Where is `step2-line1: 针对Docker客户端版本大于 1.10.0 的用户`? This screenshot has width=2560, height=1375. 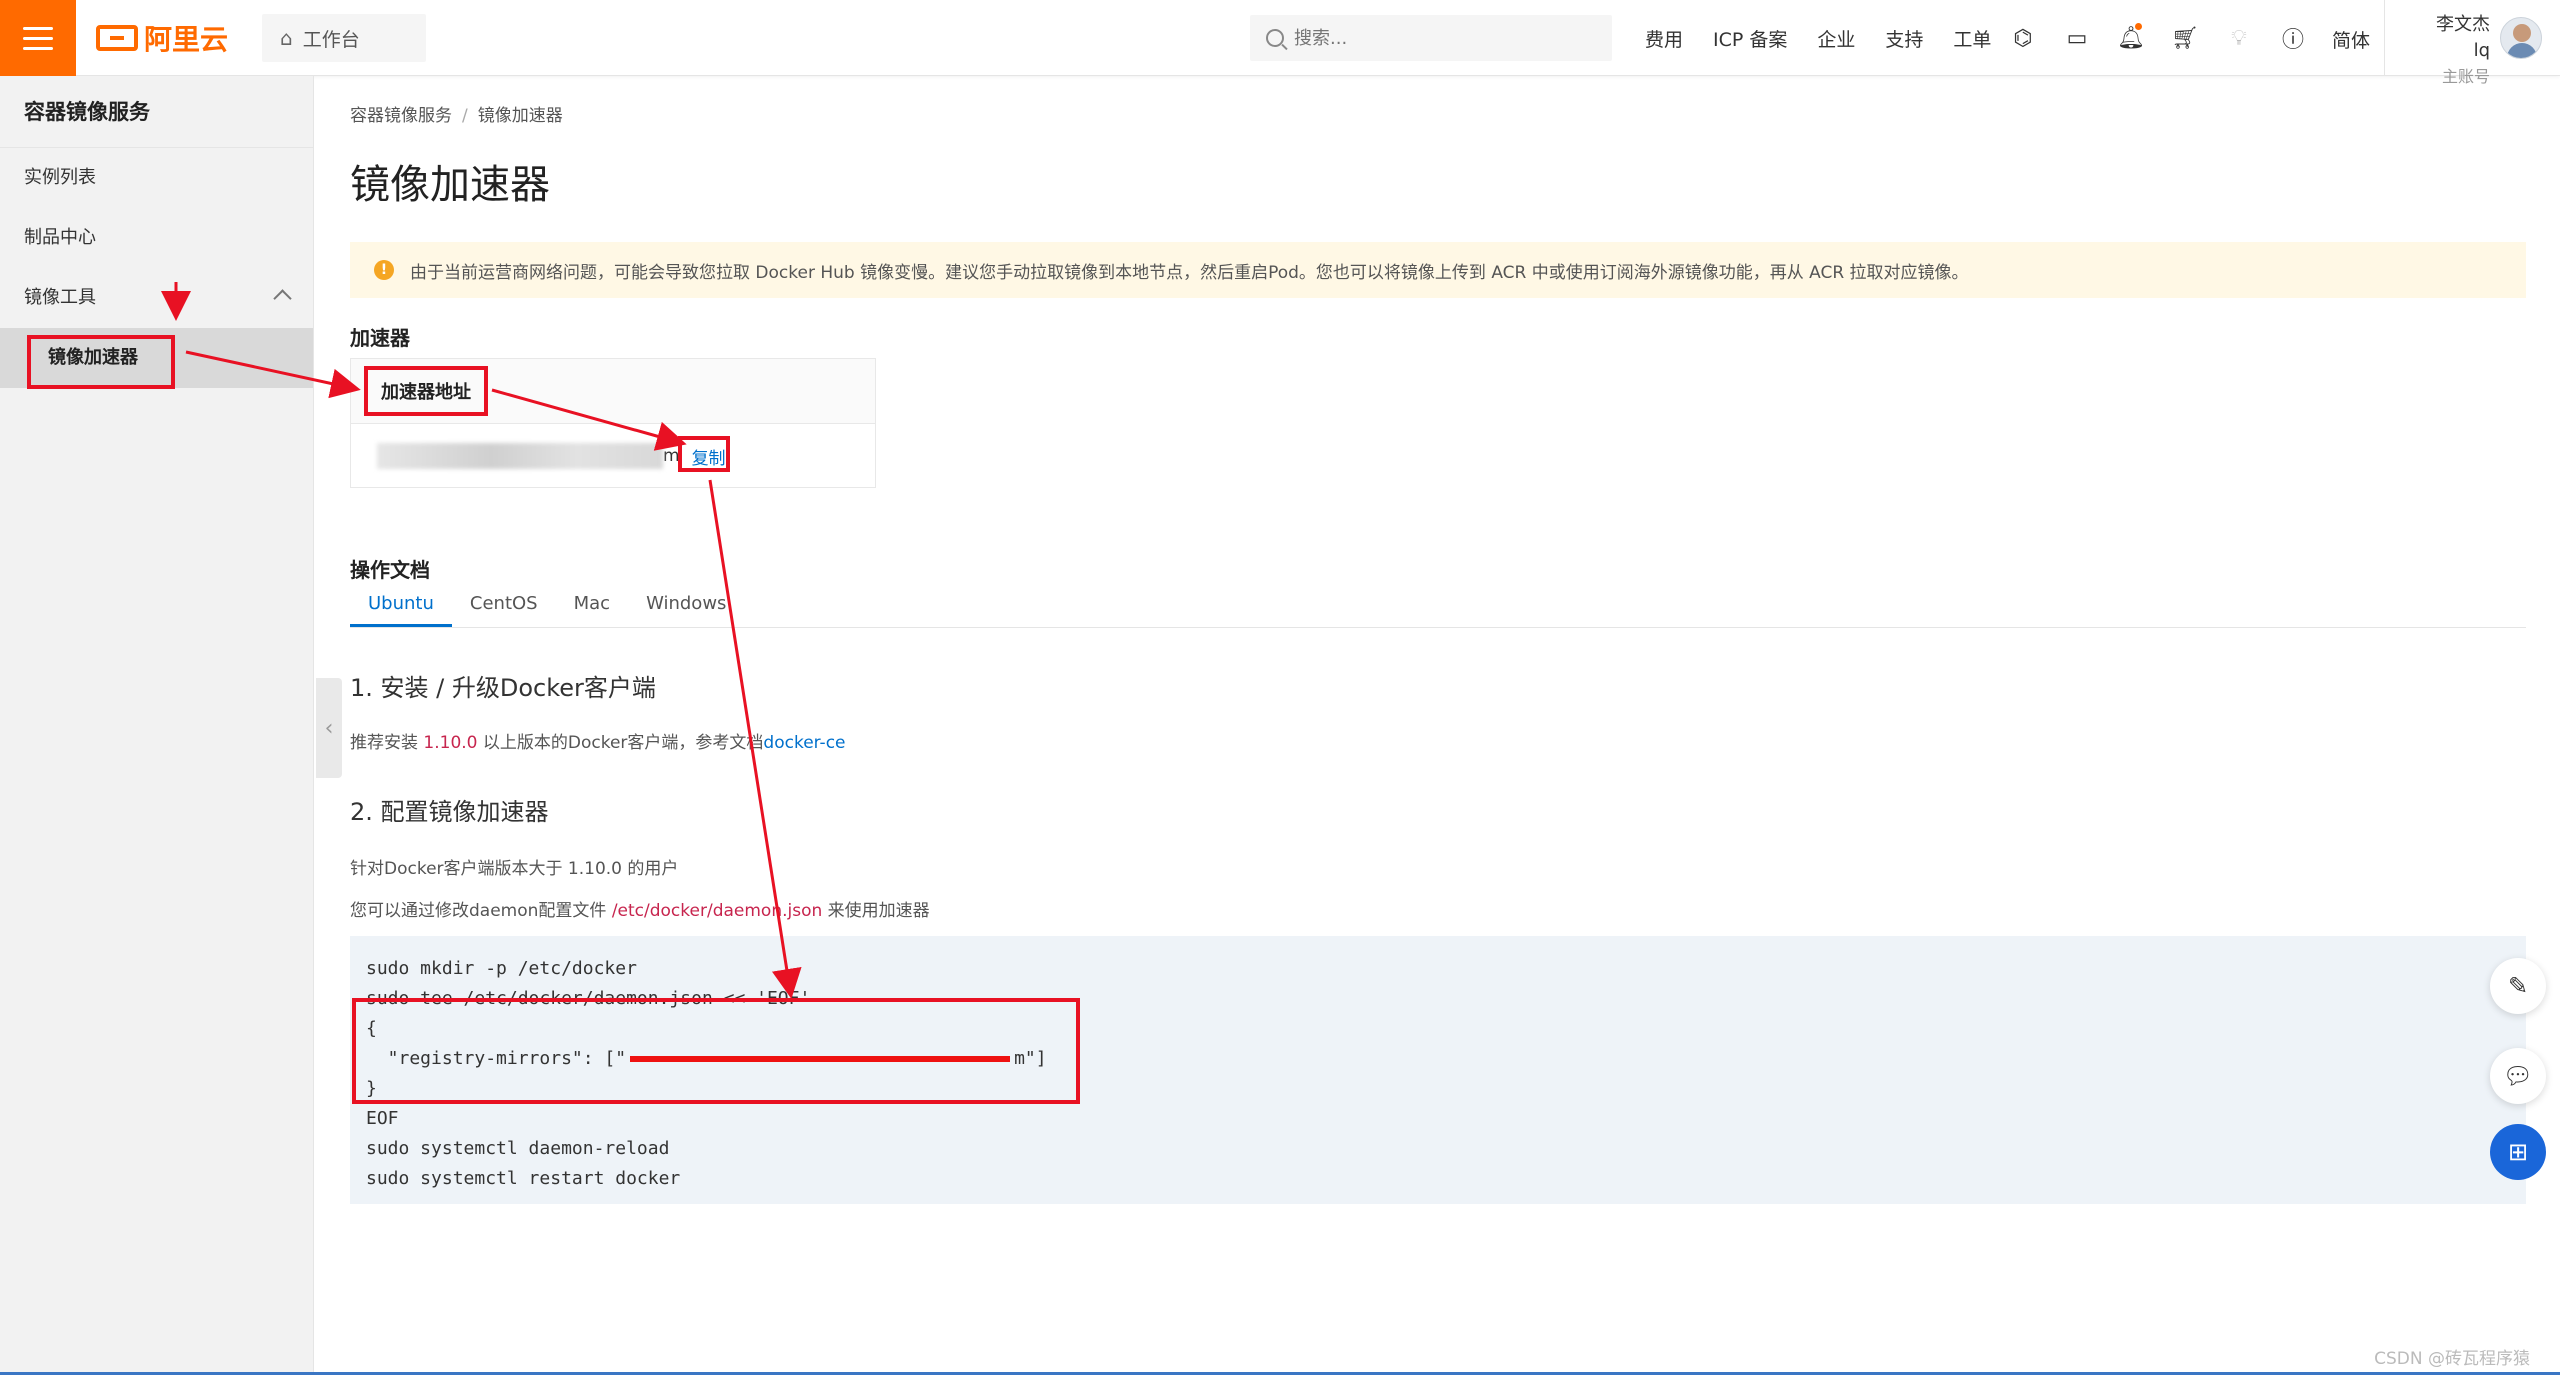 step2-line1: 针对Docker客户端版本大于 1.10.0 的用户 is located at coordinates (514, 869).